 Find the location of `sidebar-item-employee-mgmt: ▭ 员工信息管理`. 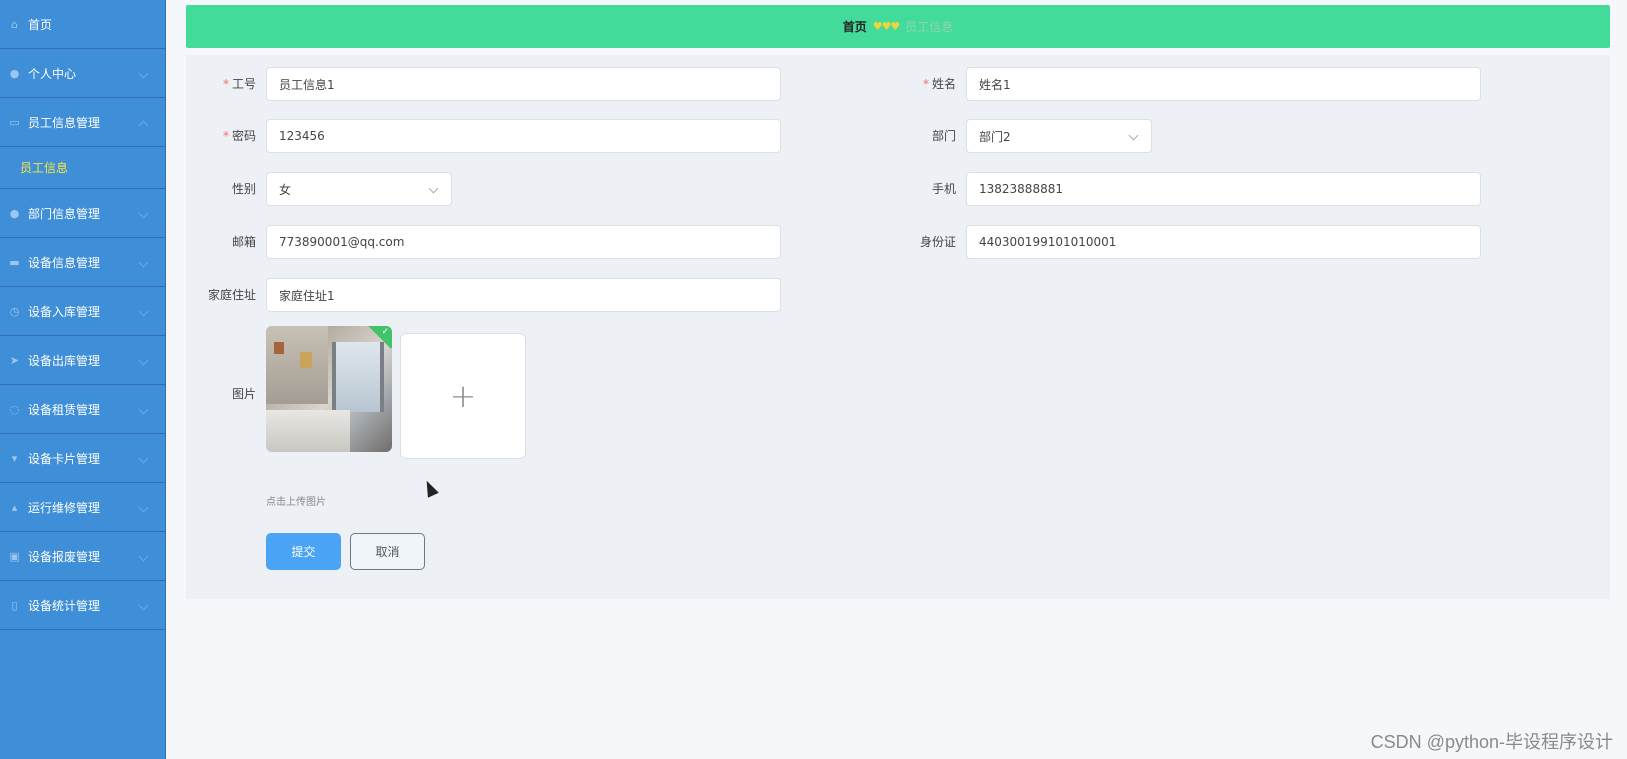

sidebar-item-employee-mgmt: ▭ 员工信息管理 is located at coordinates (82, 122).